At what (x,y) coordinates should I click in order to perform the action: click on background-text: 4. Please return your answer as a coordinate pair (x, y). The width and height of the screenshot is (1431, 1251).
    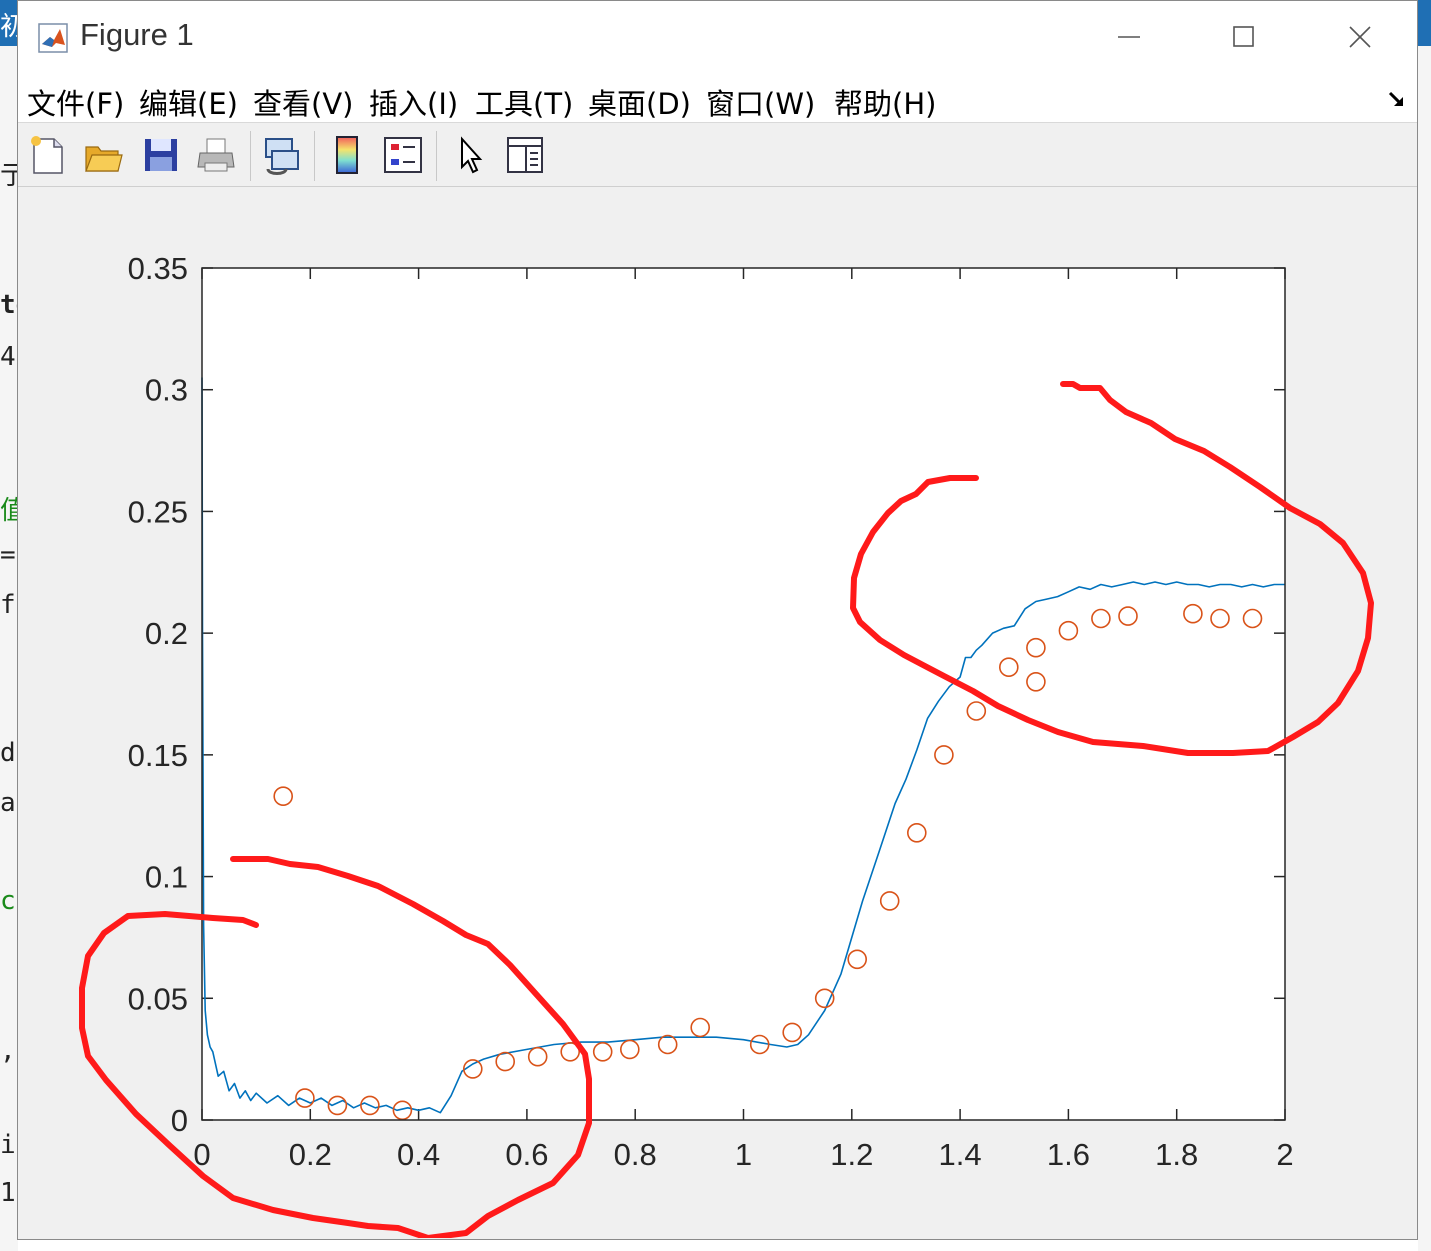
    Looking at the image, I should click on (8, 357).